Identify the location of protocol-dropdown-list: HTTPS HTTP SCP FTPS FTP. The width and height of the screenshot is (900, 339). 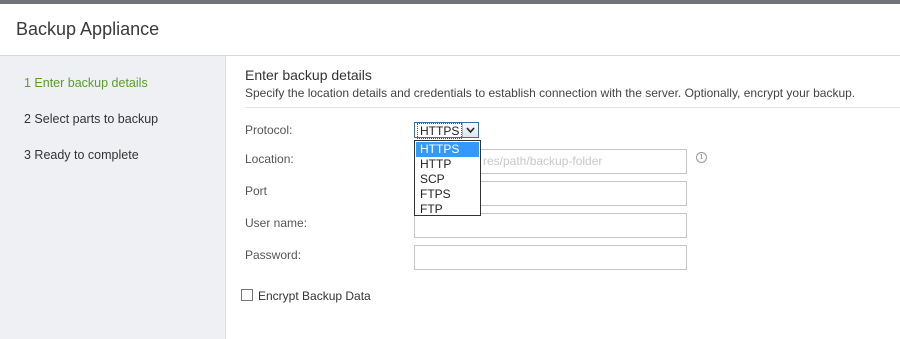
(447, 178).